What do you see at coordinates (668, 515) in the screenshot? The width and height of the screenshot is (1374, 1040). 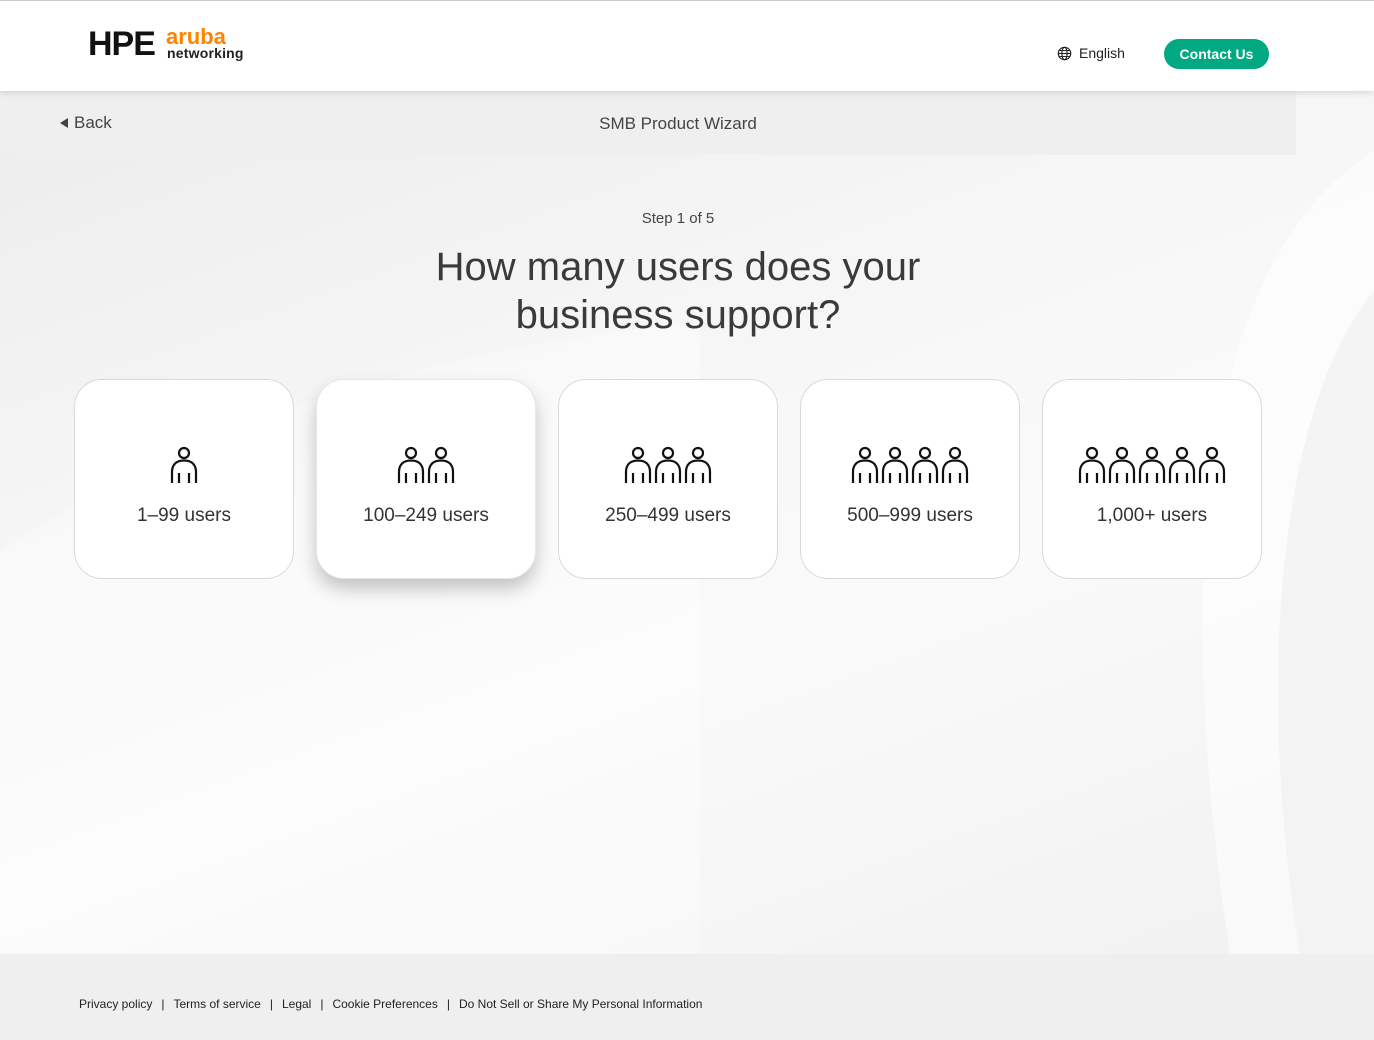 I see `option-label: 250–499 users` at bounding box center [668, 515].